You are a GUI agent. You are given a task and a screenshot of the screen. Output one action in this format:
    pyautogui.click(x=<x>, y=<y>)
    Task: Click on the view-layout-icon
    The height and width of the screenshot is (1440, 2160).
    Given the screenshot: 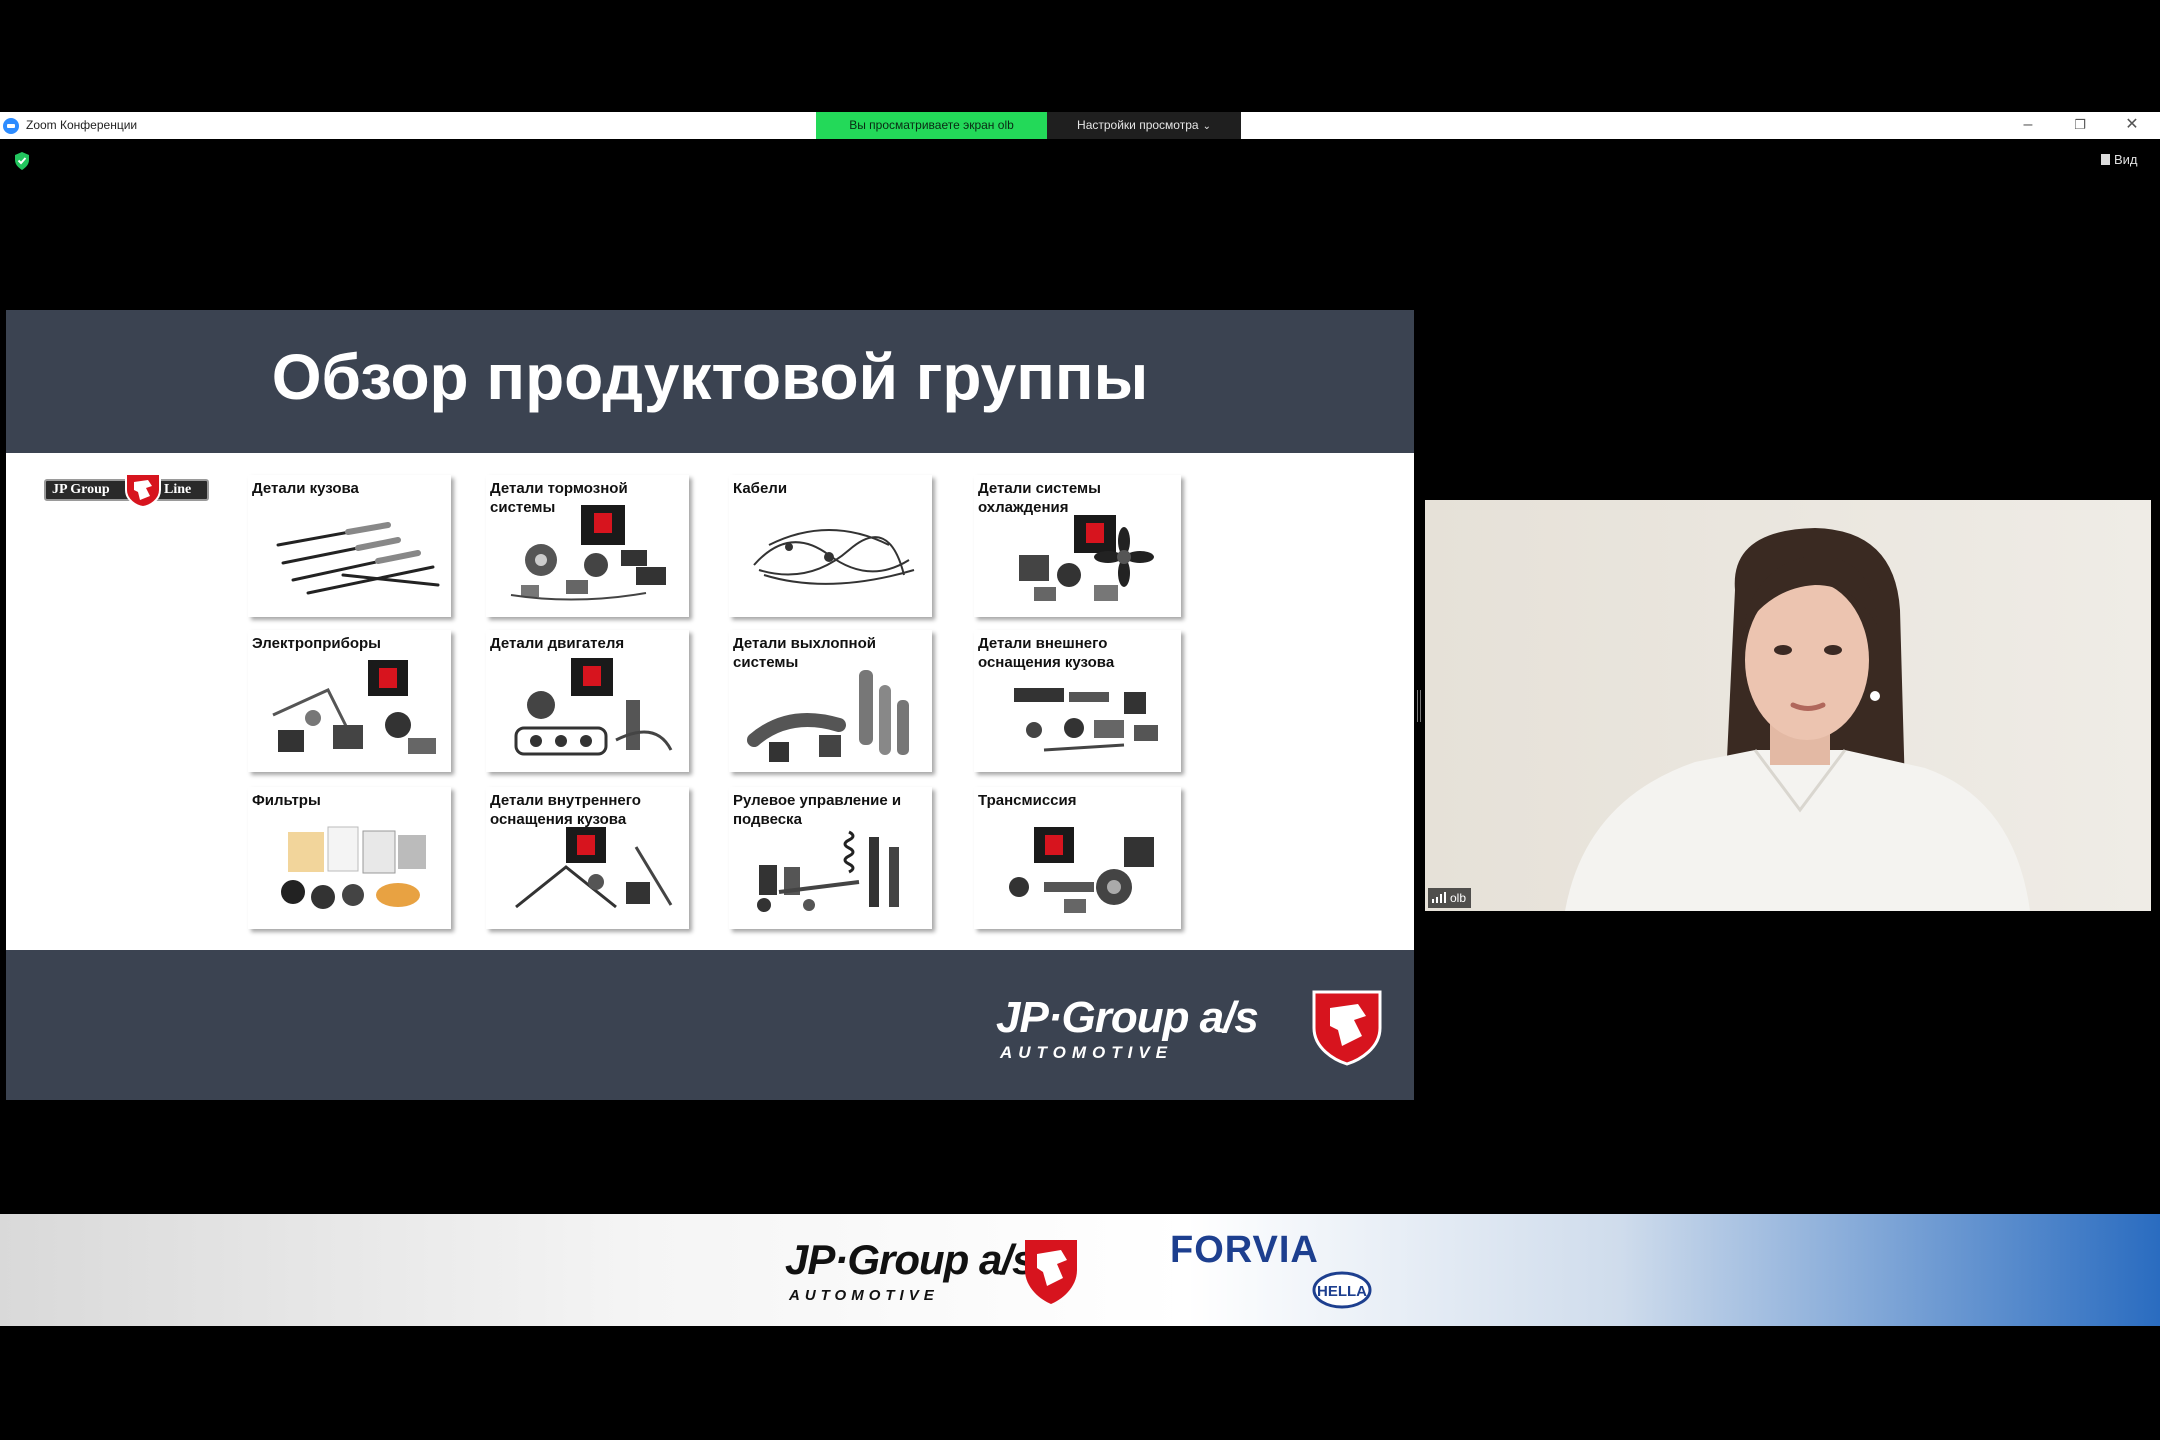 What is the action you would take?
    pyautogui.click(x=2105, y=159)
    